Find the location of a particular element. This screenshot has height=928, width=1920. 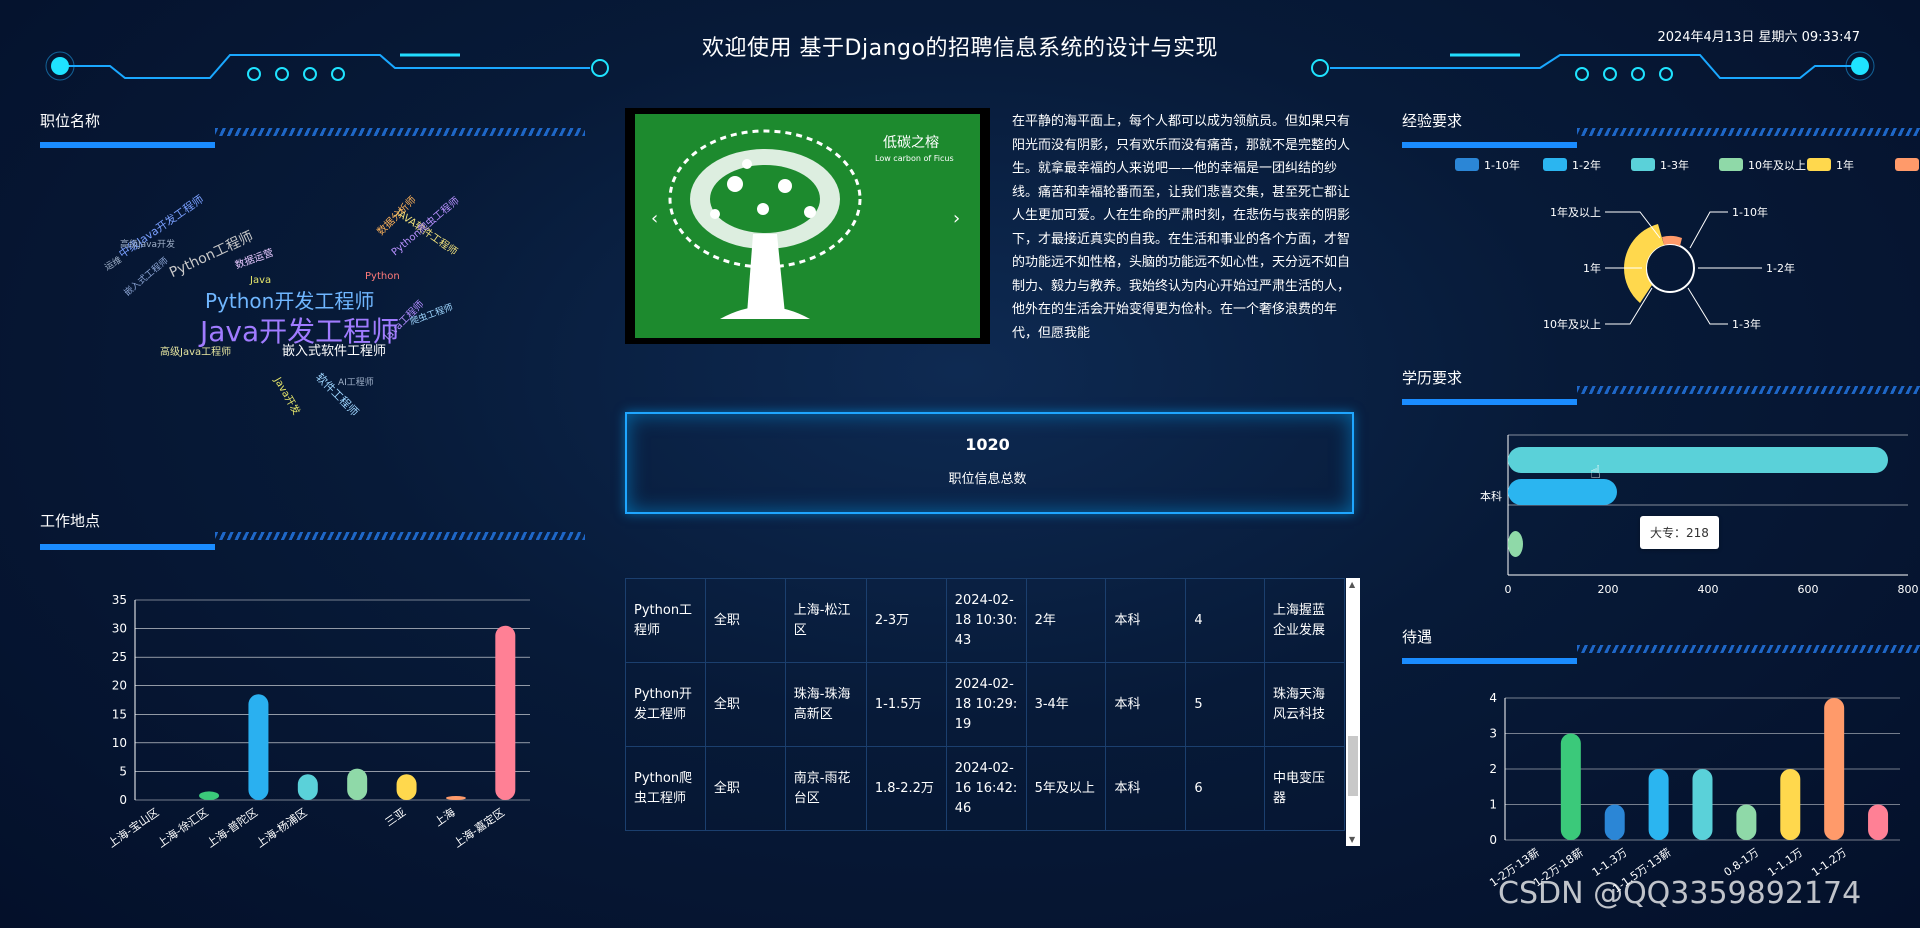

legend-label: 1年 is located at coordinates (1845, 165).